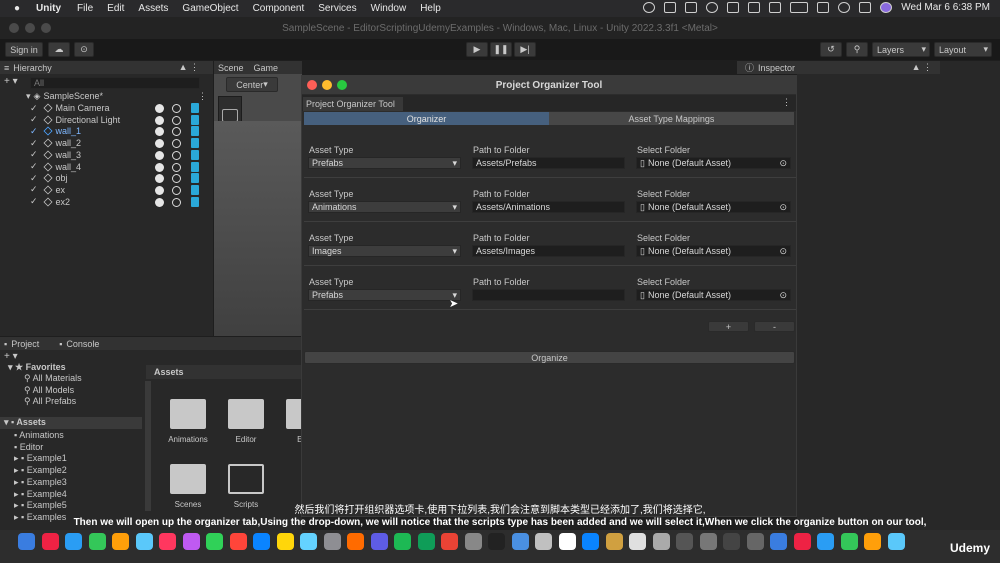 This screenshot has height=563, width=1000. I want to click on menu-gameobject: GameObject, so click(210, 8).